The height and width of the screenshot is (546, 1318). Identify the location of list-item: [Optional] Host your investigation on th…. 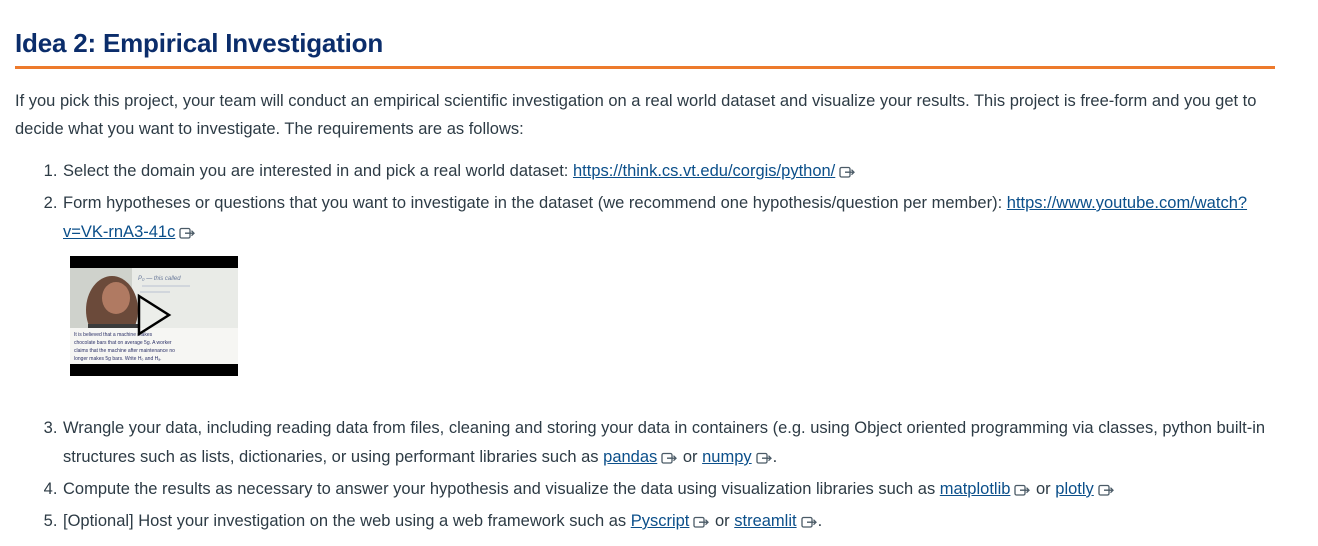
(668, 523).